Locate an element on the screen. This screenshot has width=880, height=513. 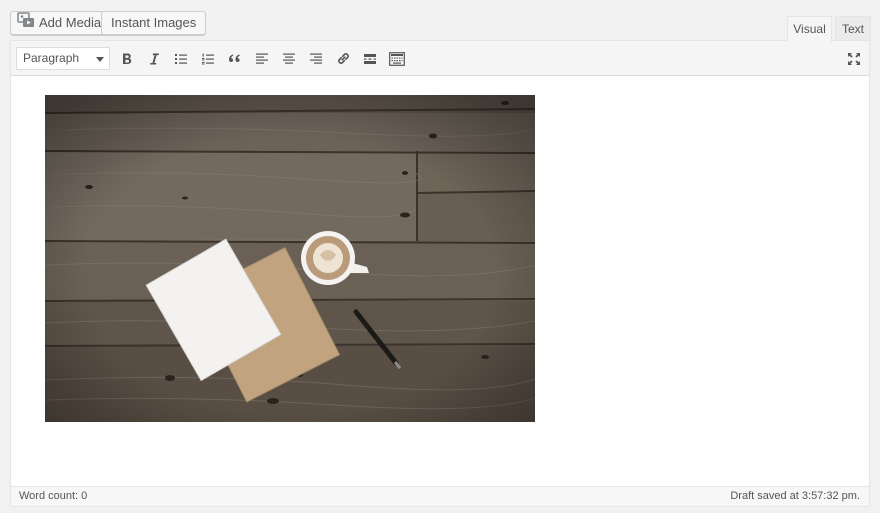
align-right-button is located at coordinates (316, 58).